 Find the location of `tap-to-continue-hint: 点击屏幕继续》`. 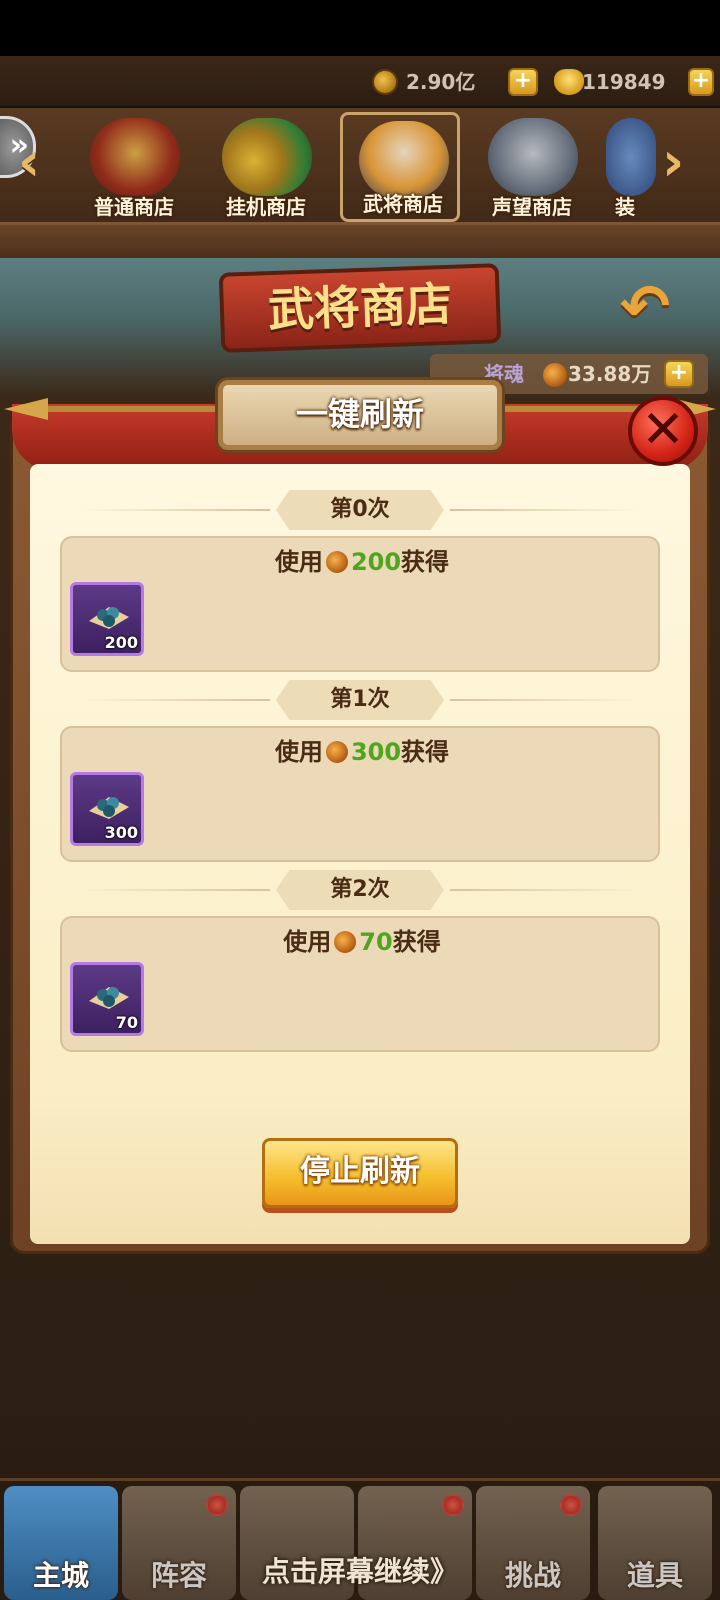

tap-to-continue-hint: 点击屏幕继续》 is located at coordinates (360, 1570).